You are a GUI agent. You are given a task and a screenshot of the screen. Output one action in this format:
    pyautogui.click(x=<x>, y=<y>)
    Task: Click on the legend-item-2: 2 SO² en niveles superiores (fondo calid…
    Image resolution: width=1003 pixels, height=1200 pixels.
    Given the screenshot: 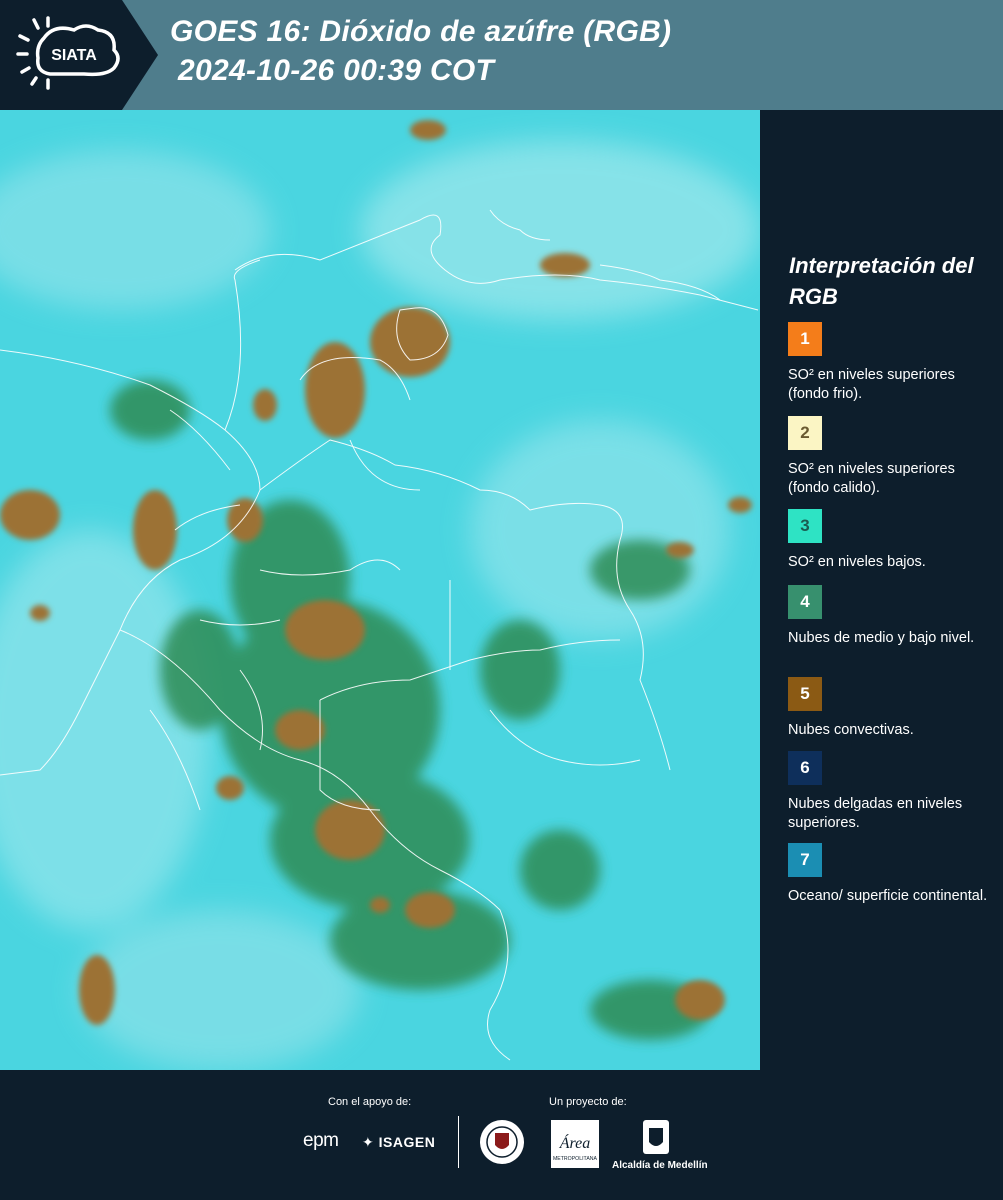 What is the action you would take?
    pyautogui.click(x=888, y=467)
    